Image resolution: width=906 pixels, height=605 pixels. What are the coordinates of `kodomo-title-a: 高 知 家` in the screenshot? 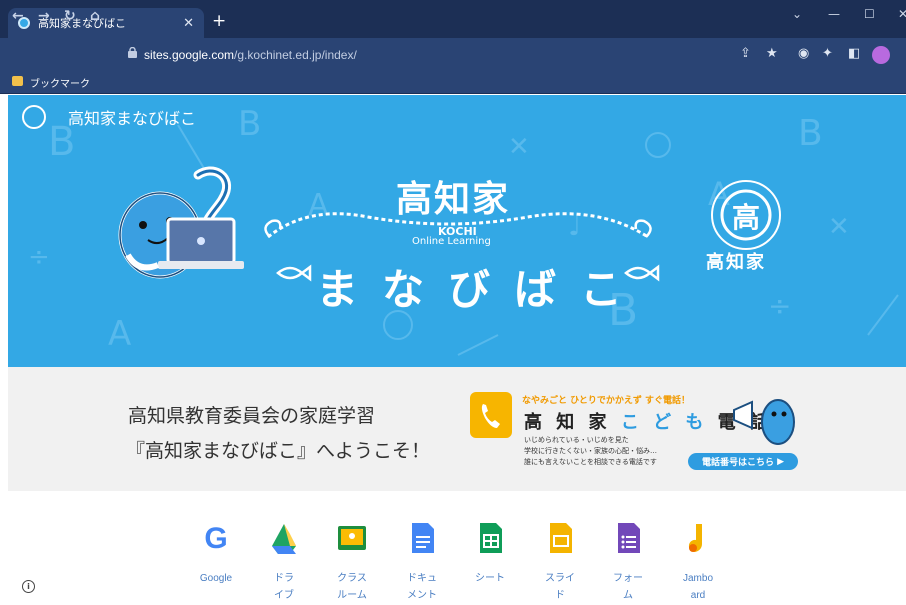 It's located at (567, 422).